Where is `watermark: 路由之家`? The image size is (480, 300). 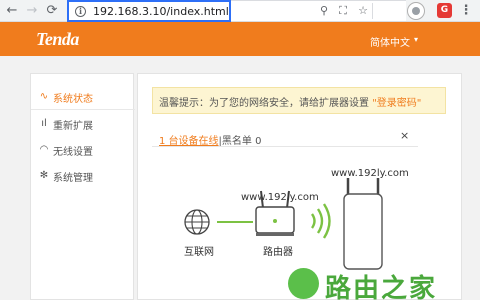
watermark: 路由之家 is located at coordinates (378, 283).